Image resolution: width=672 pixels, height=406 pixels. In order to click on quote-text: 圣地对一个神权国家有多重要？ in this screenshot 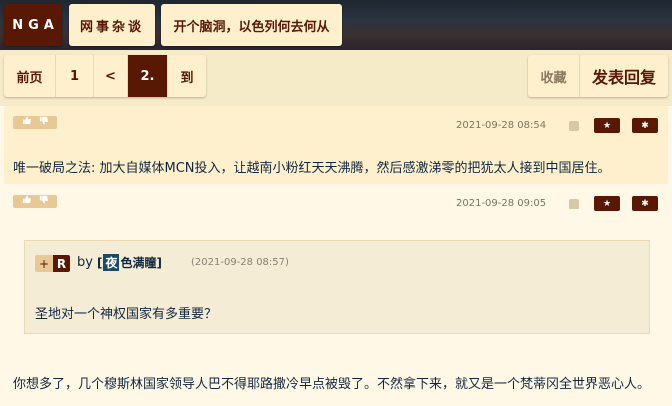, I will do `click(126, 314)`.